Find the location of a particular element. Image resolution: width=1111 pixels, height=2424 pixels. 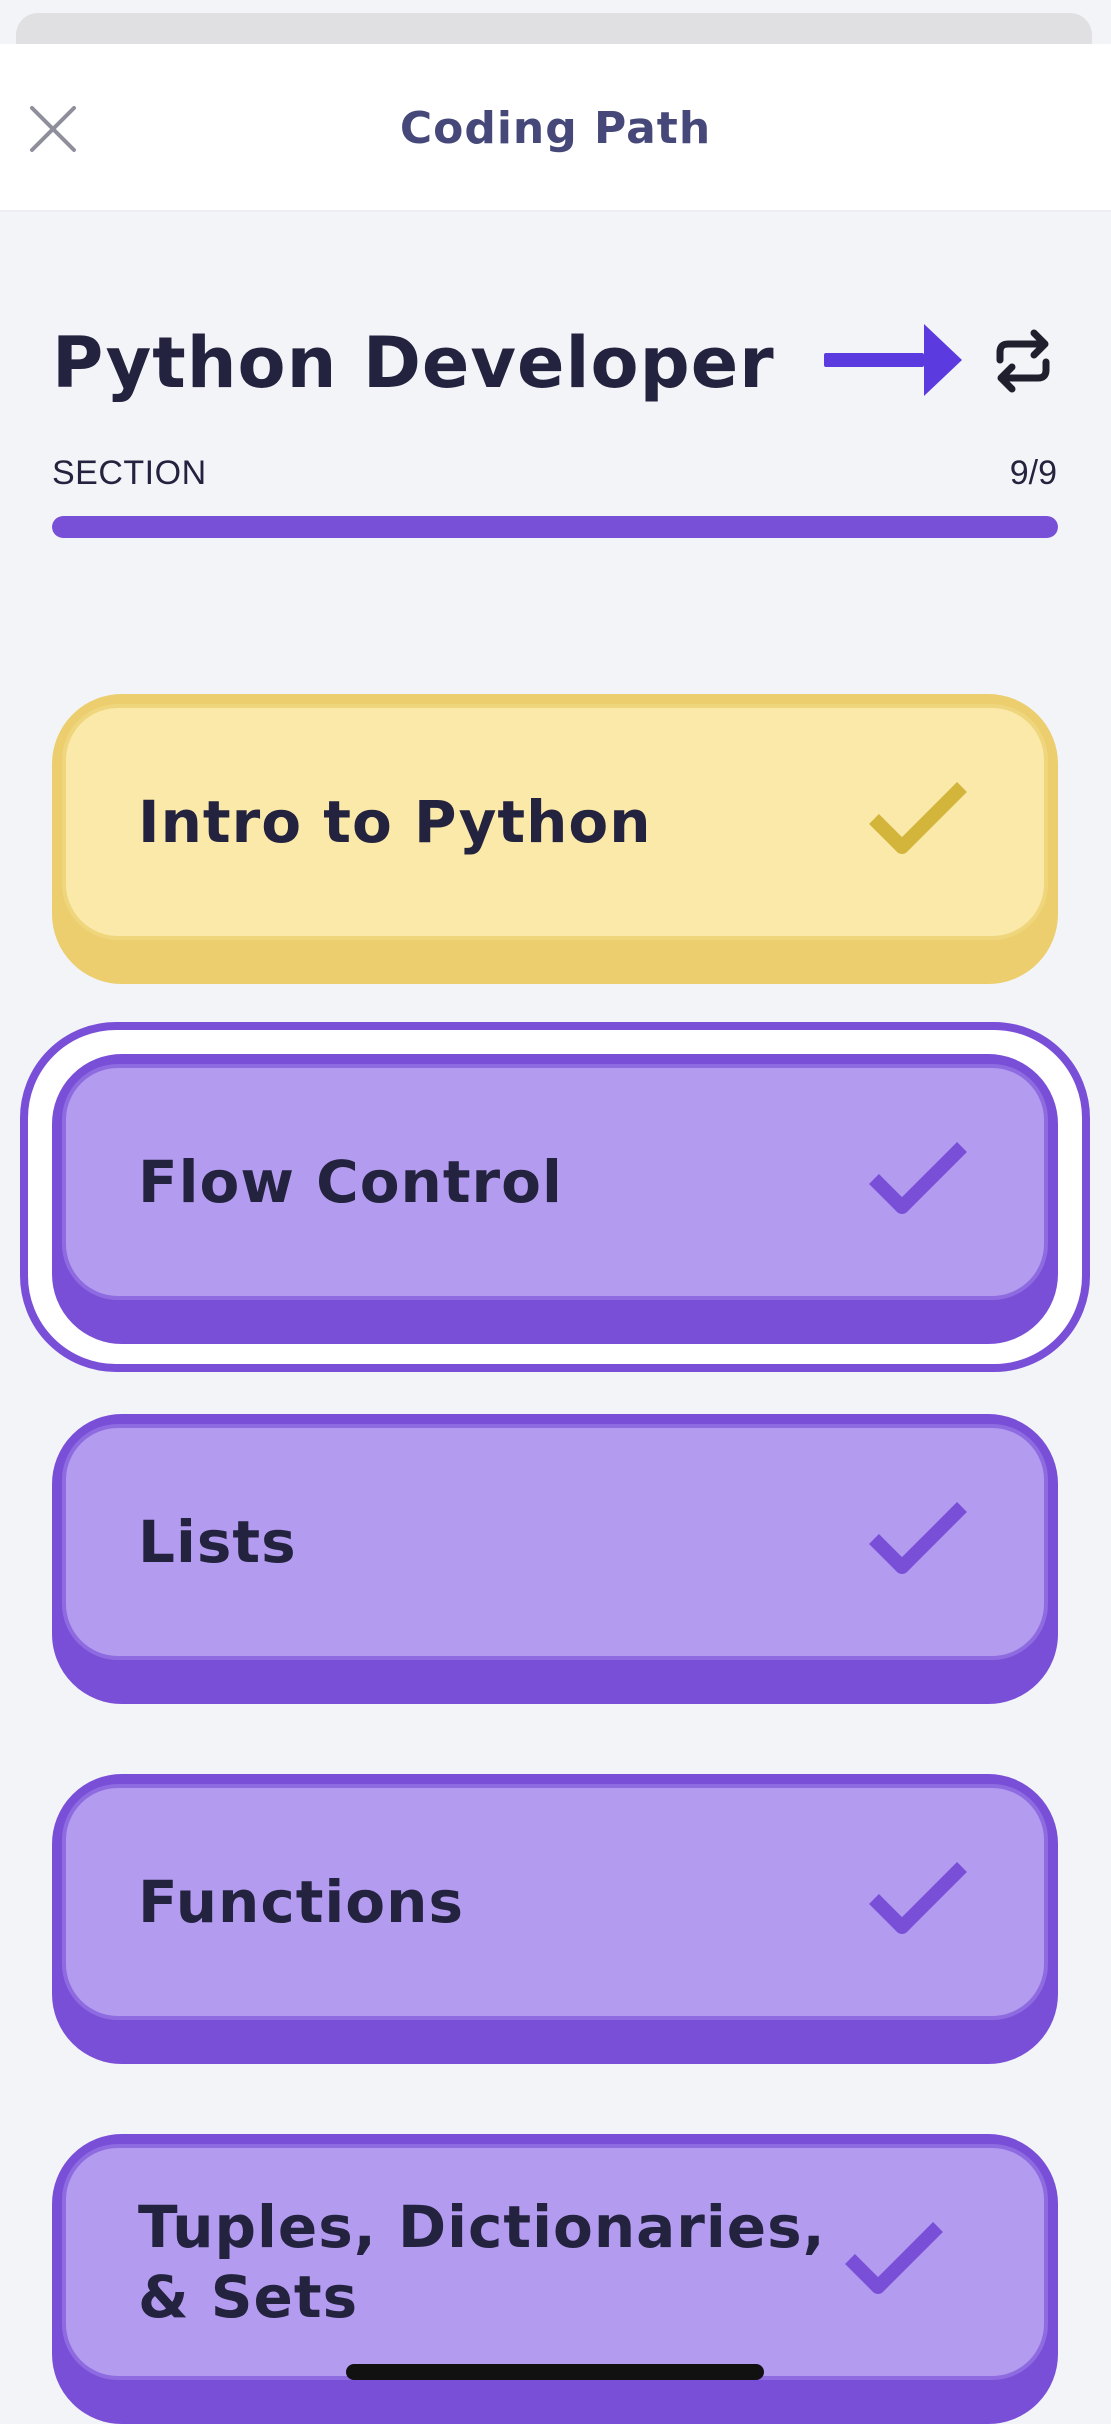

lesson-card-flow-control: Flow Control is located at coordinates (555, 1199).